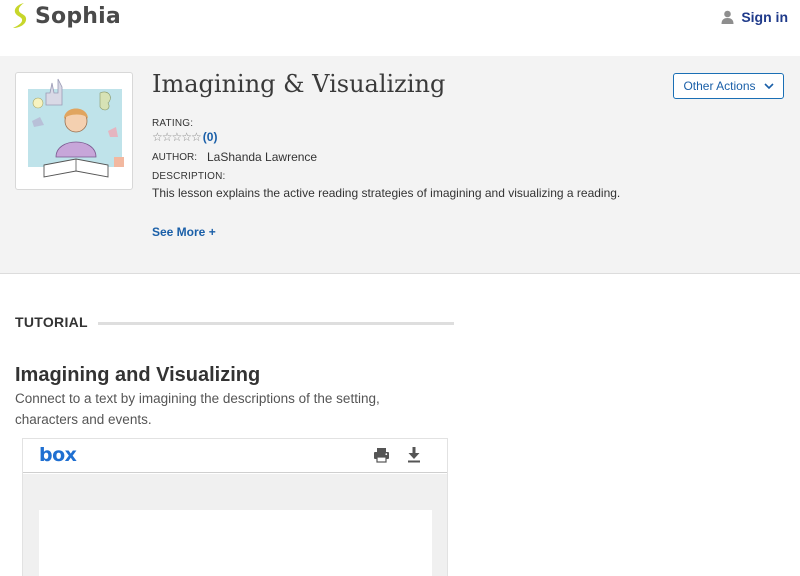  What do you see at coordinates (727, 17) in the screenshot?
I see `user-icon` at bounding box center [727, 17].